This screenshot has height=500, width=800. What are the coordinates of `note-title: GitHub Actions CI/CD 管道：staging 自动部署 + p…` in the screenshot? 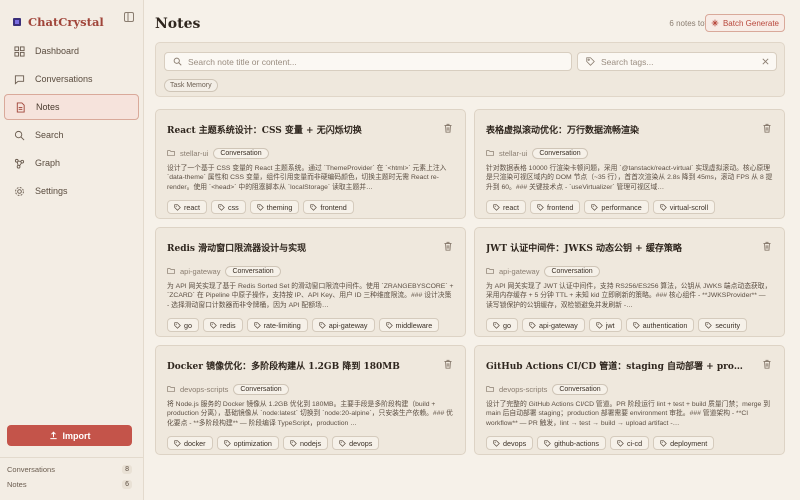 It's located at (616, 365).